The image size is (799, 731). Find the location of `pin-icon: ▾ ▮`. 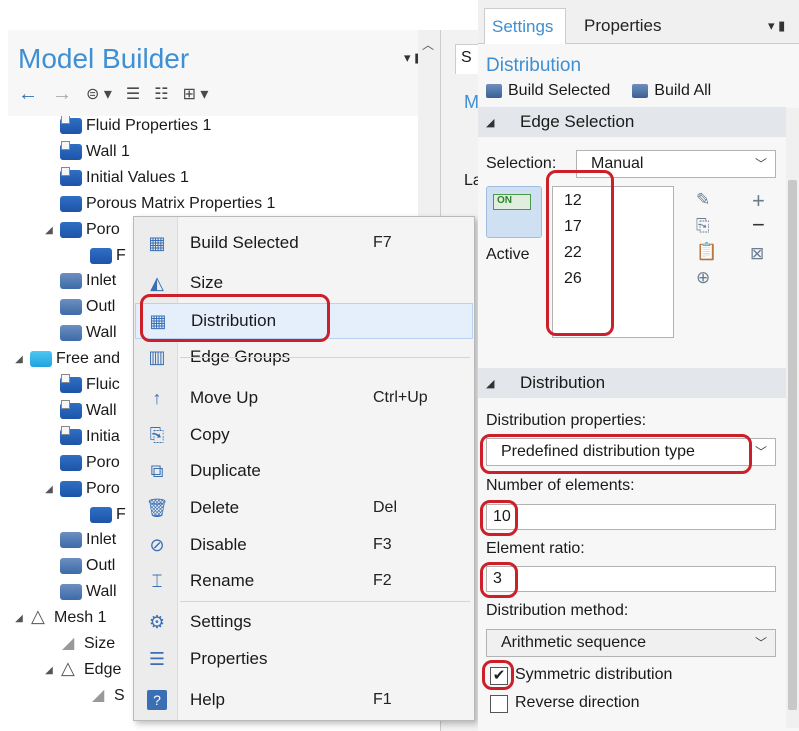

pin-icon: ▾ ▮ is located at coordinates (776, 26).